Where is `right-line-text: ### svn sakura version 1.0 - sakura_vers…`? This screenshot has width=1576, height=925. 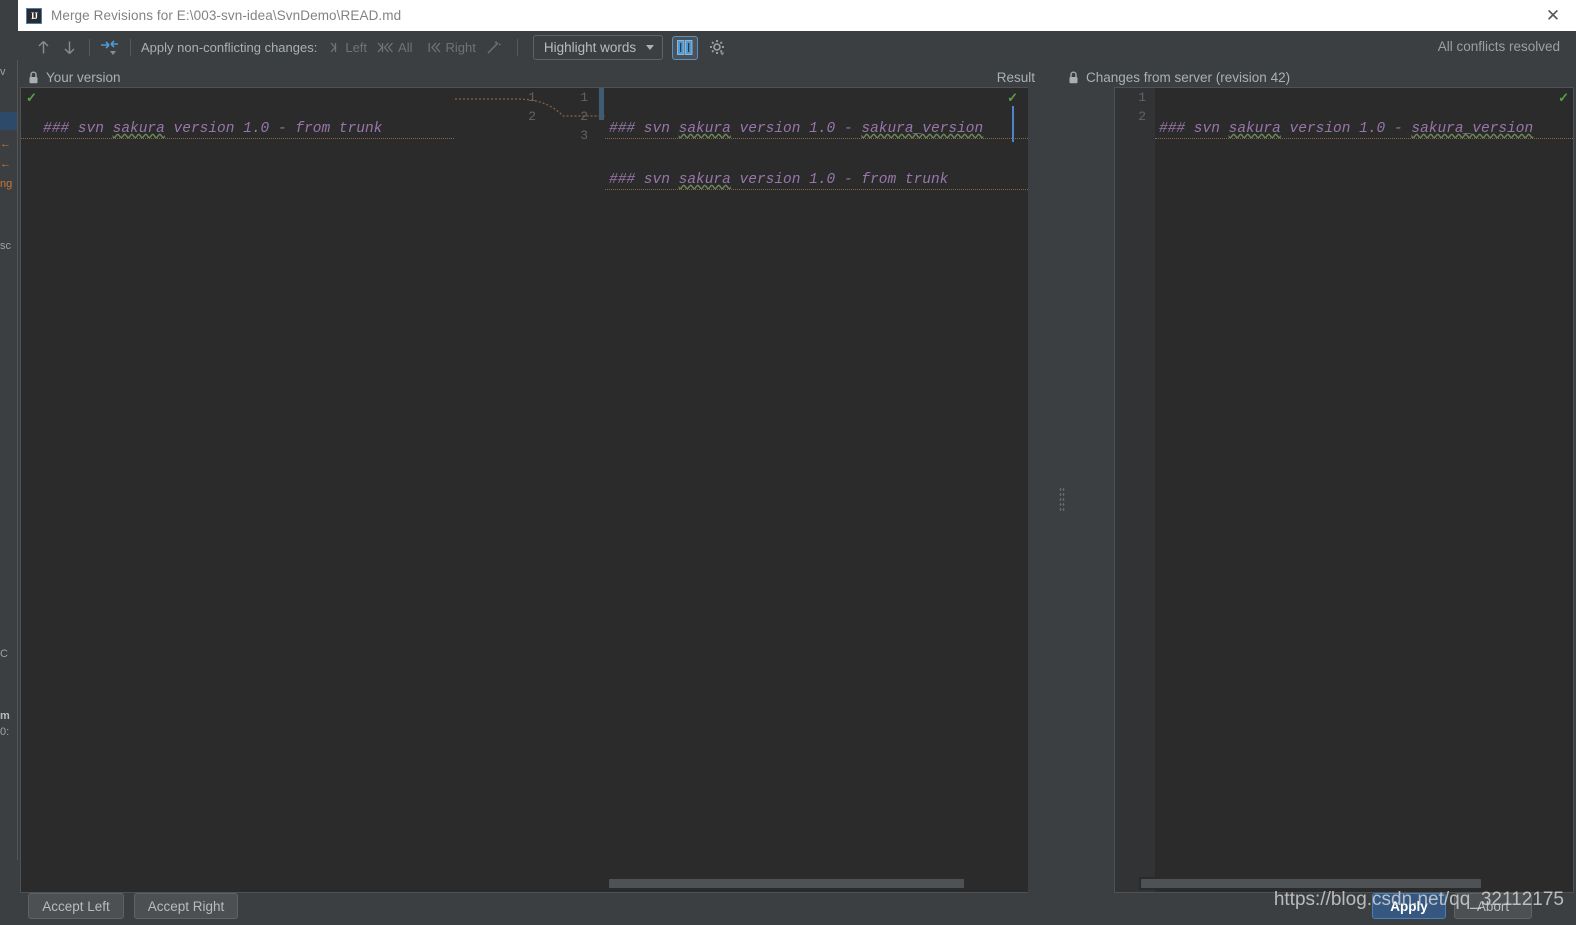 right-line-text: ### svn sakura version 1.0 - sakura_vers… is located at coordinates (1346, 129).